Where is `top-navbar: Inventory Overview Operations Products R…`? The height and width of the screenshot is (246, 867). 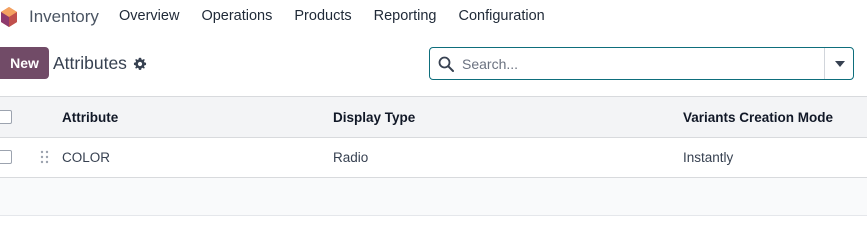 top-navbar: Inventory Overview Operations Products R… is located at coordinates (433, 17).